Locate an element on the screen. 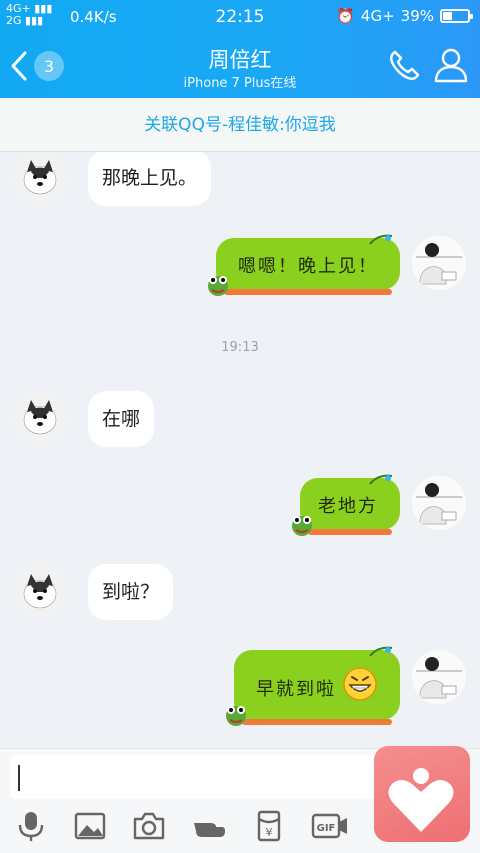 This screenshot has height=853, width=480. message-input is located at coordinates (195, 777).